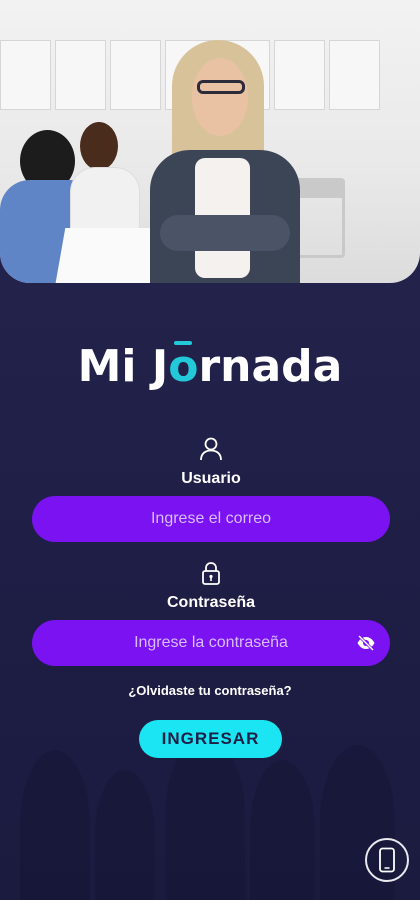 This screenshot has width=420, height=900. I want to click on app-logo: Mi Jornada, so click(210, 367).